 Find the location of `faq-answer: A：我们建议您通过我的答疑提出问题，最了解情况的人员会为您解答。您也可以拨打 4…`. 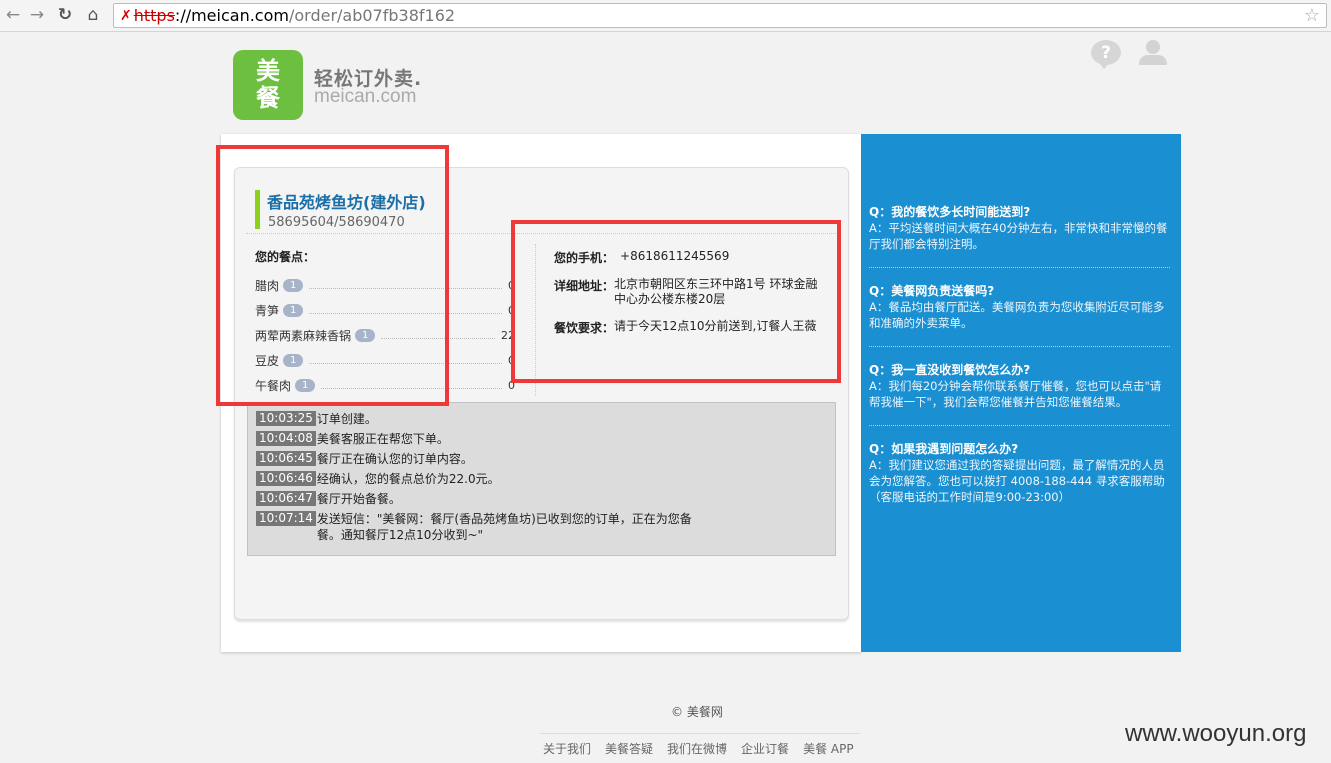

faq-answer: A：我们建议您通过我的答疑提出问题，最了解情况的人员会为您解答。您也可以拨打 4… is located at coordinates (1017, 481).